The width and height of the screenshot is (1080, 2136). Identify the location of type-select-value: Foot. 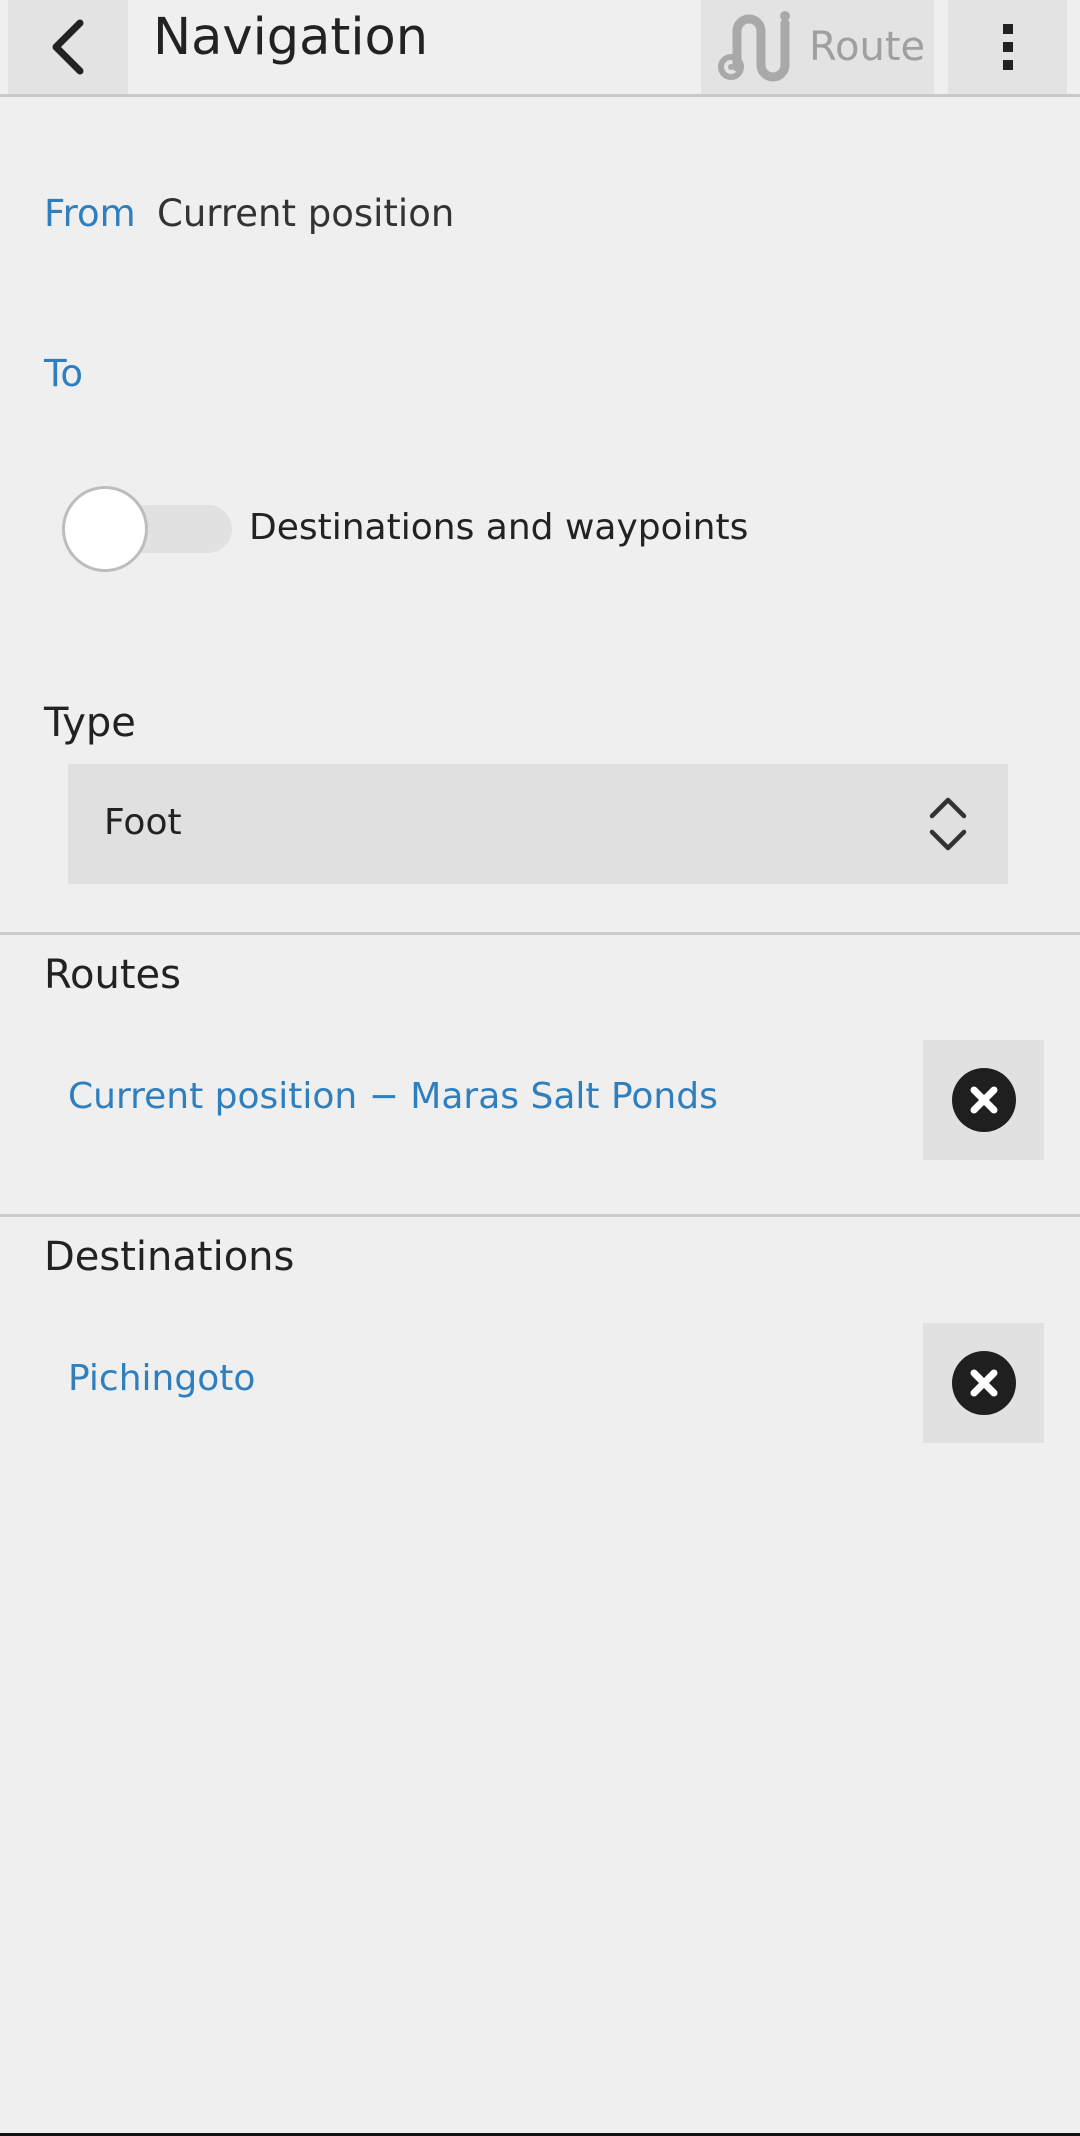
(143, 822).